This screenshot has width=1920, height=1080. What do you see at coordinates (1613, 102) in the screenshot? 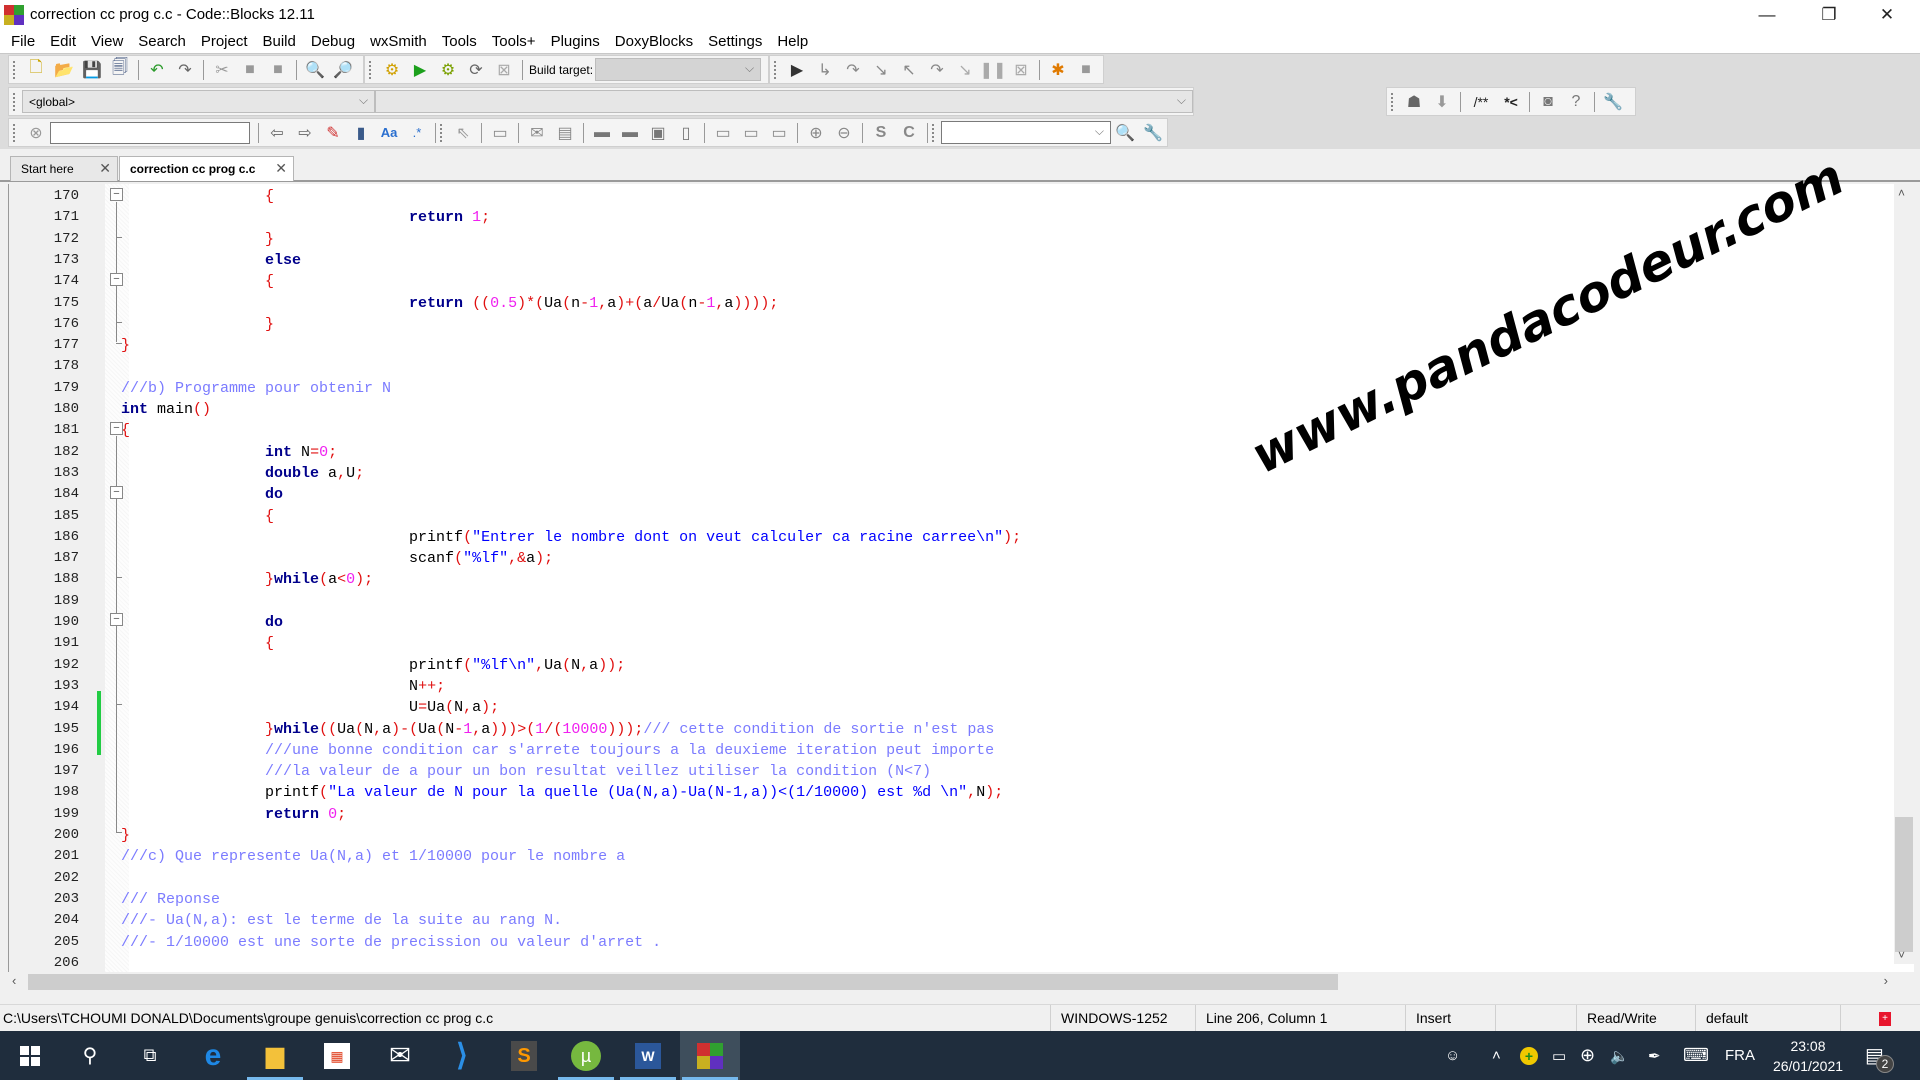
I see `config-wrench-icon: 🔧` at bounding box center [1613, 102].